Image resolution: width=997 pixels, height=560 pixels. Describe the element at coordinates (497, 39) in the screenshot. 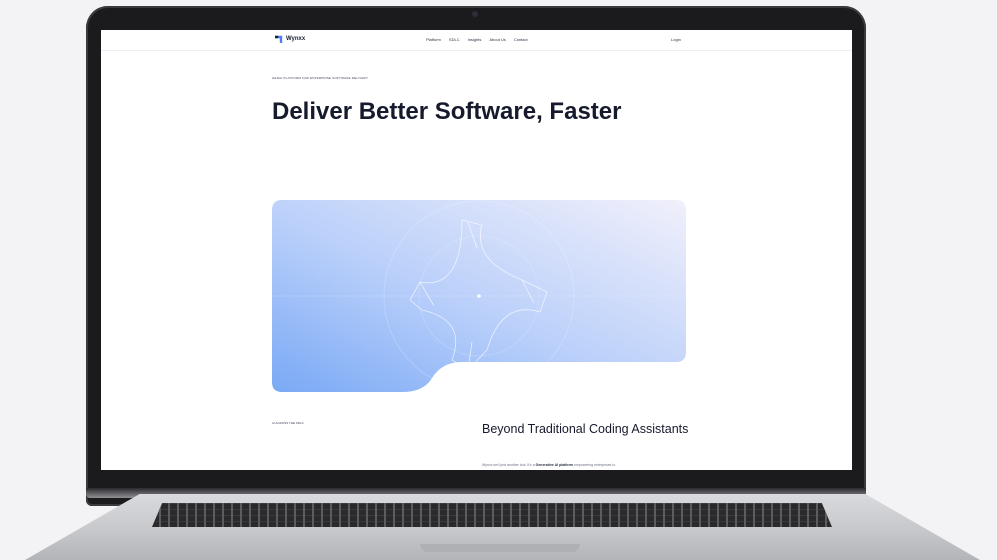

I see `nav-link-about-us: About Us` at that location.